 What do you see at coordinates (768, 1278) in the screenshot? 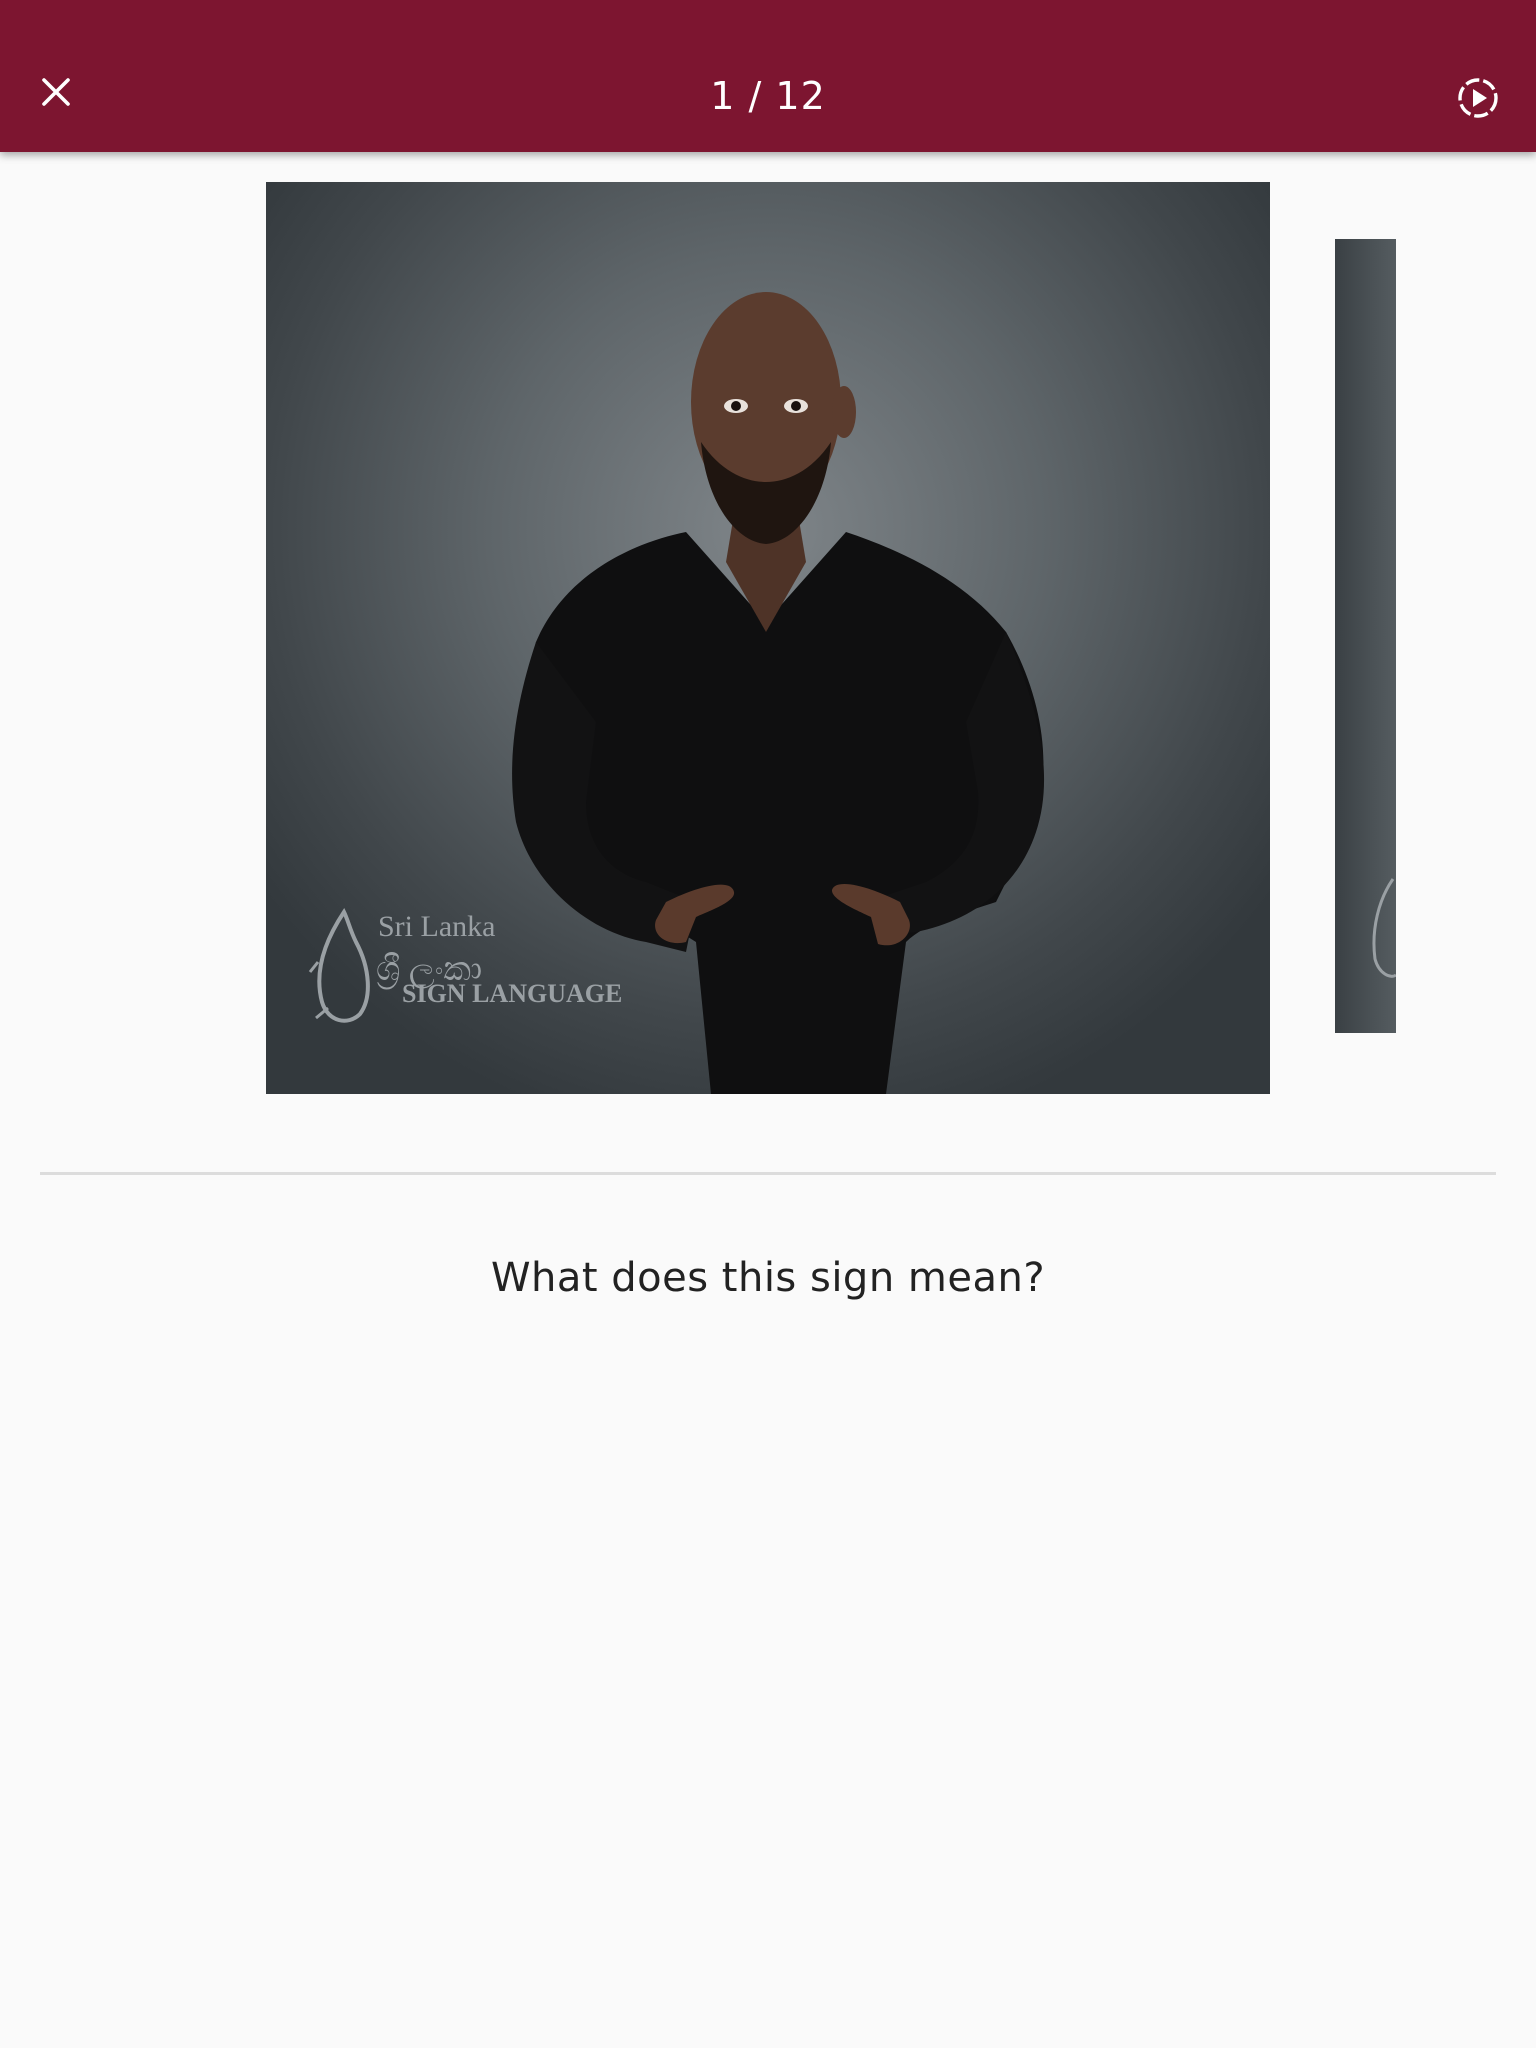
I see `question-text: What does this sign mean?` at bounding box center [768, 1278].